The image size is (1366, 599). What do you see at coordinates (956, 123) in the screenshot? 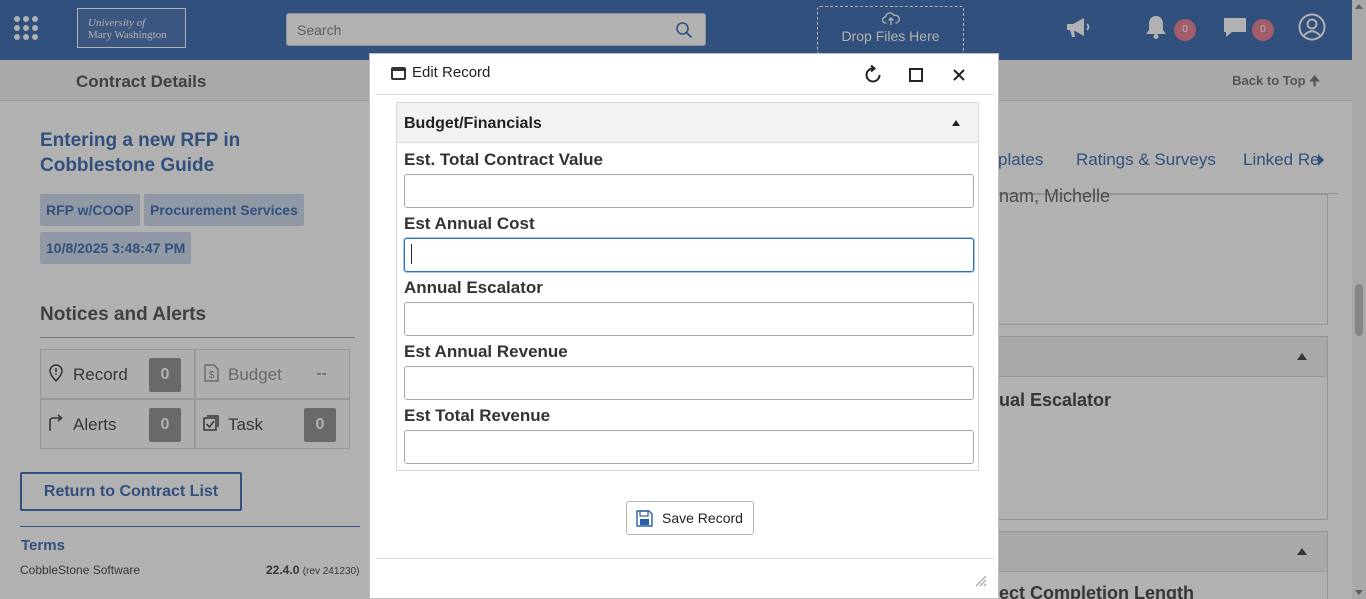
I see `collapse-icon` at bounding box center [956, 123].